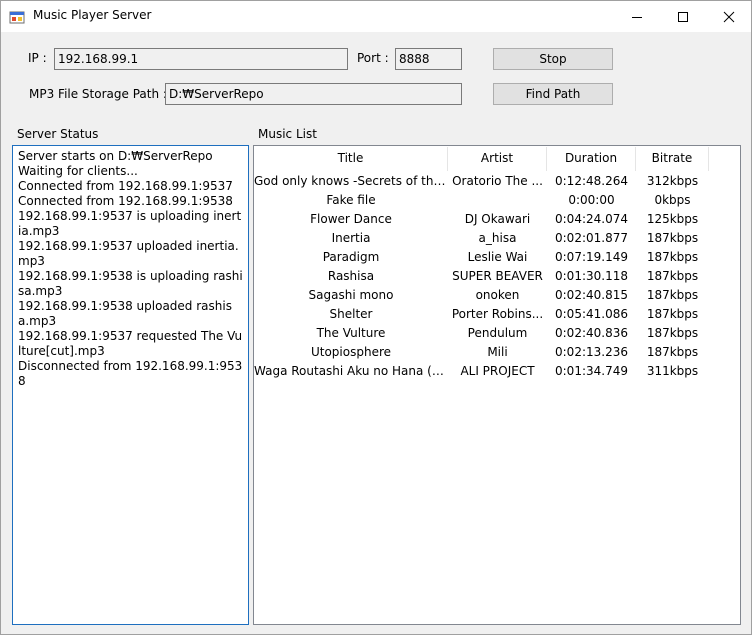  I want to click on track-artist: Leslie Wai, so click(497, 257).